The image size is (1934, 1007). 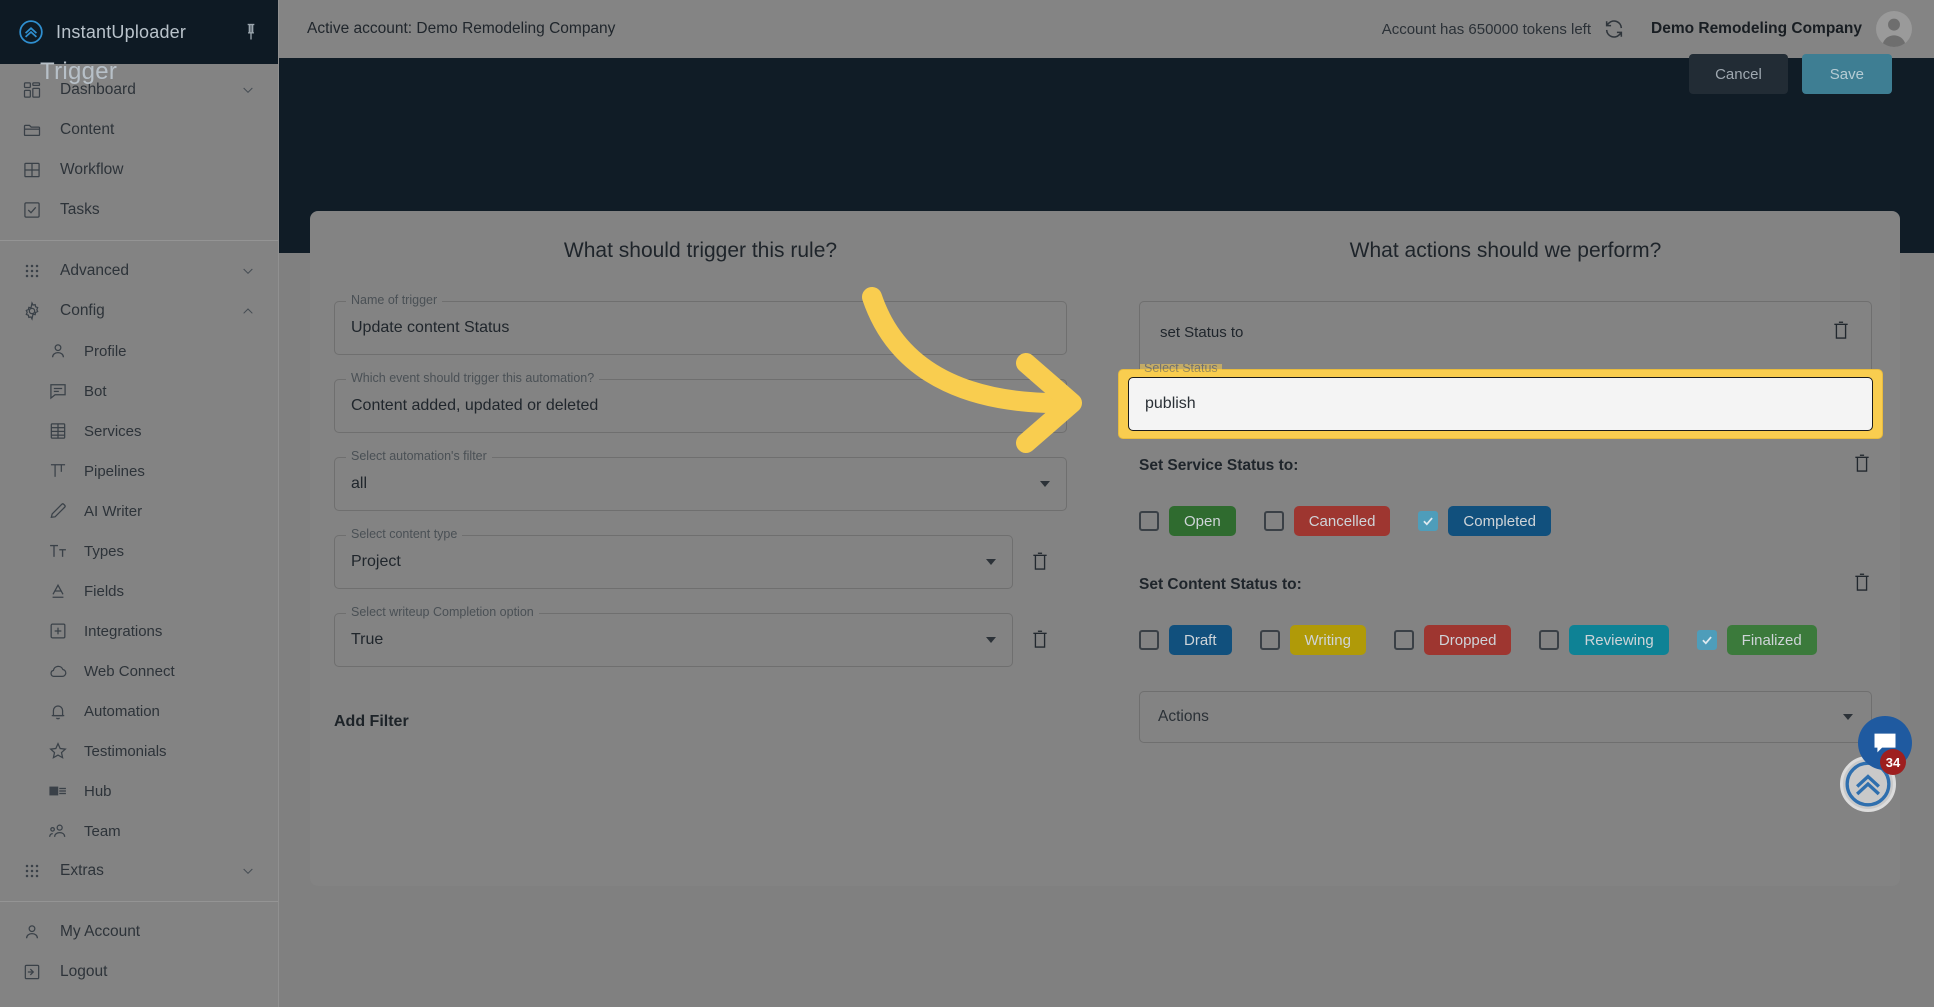 I want to click on field-box: Project, so click(x=673, y=562).